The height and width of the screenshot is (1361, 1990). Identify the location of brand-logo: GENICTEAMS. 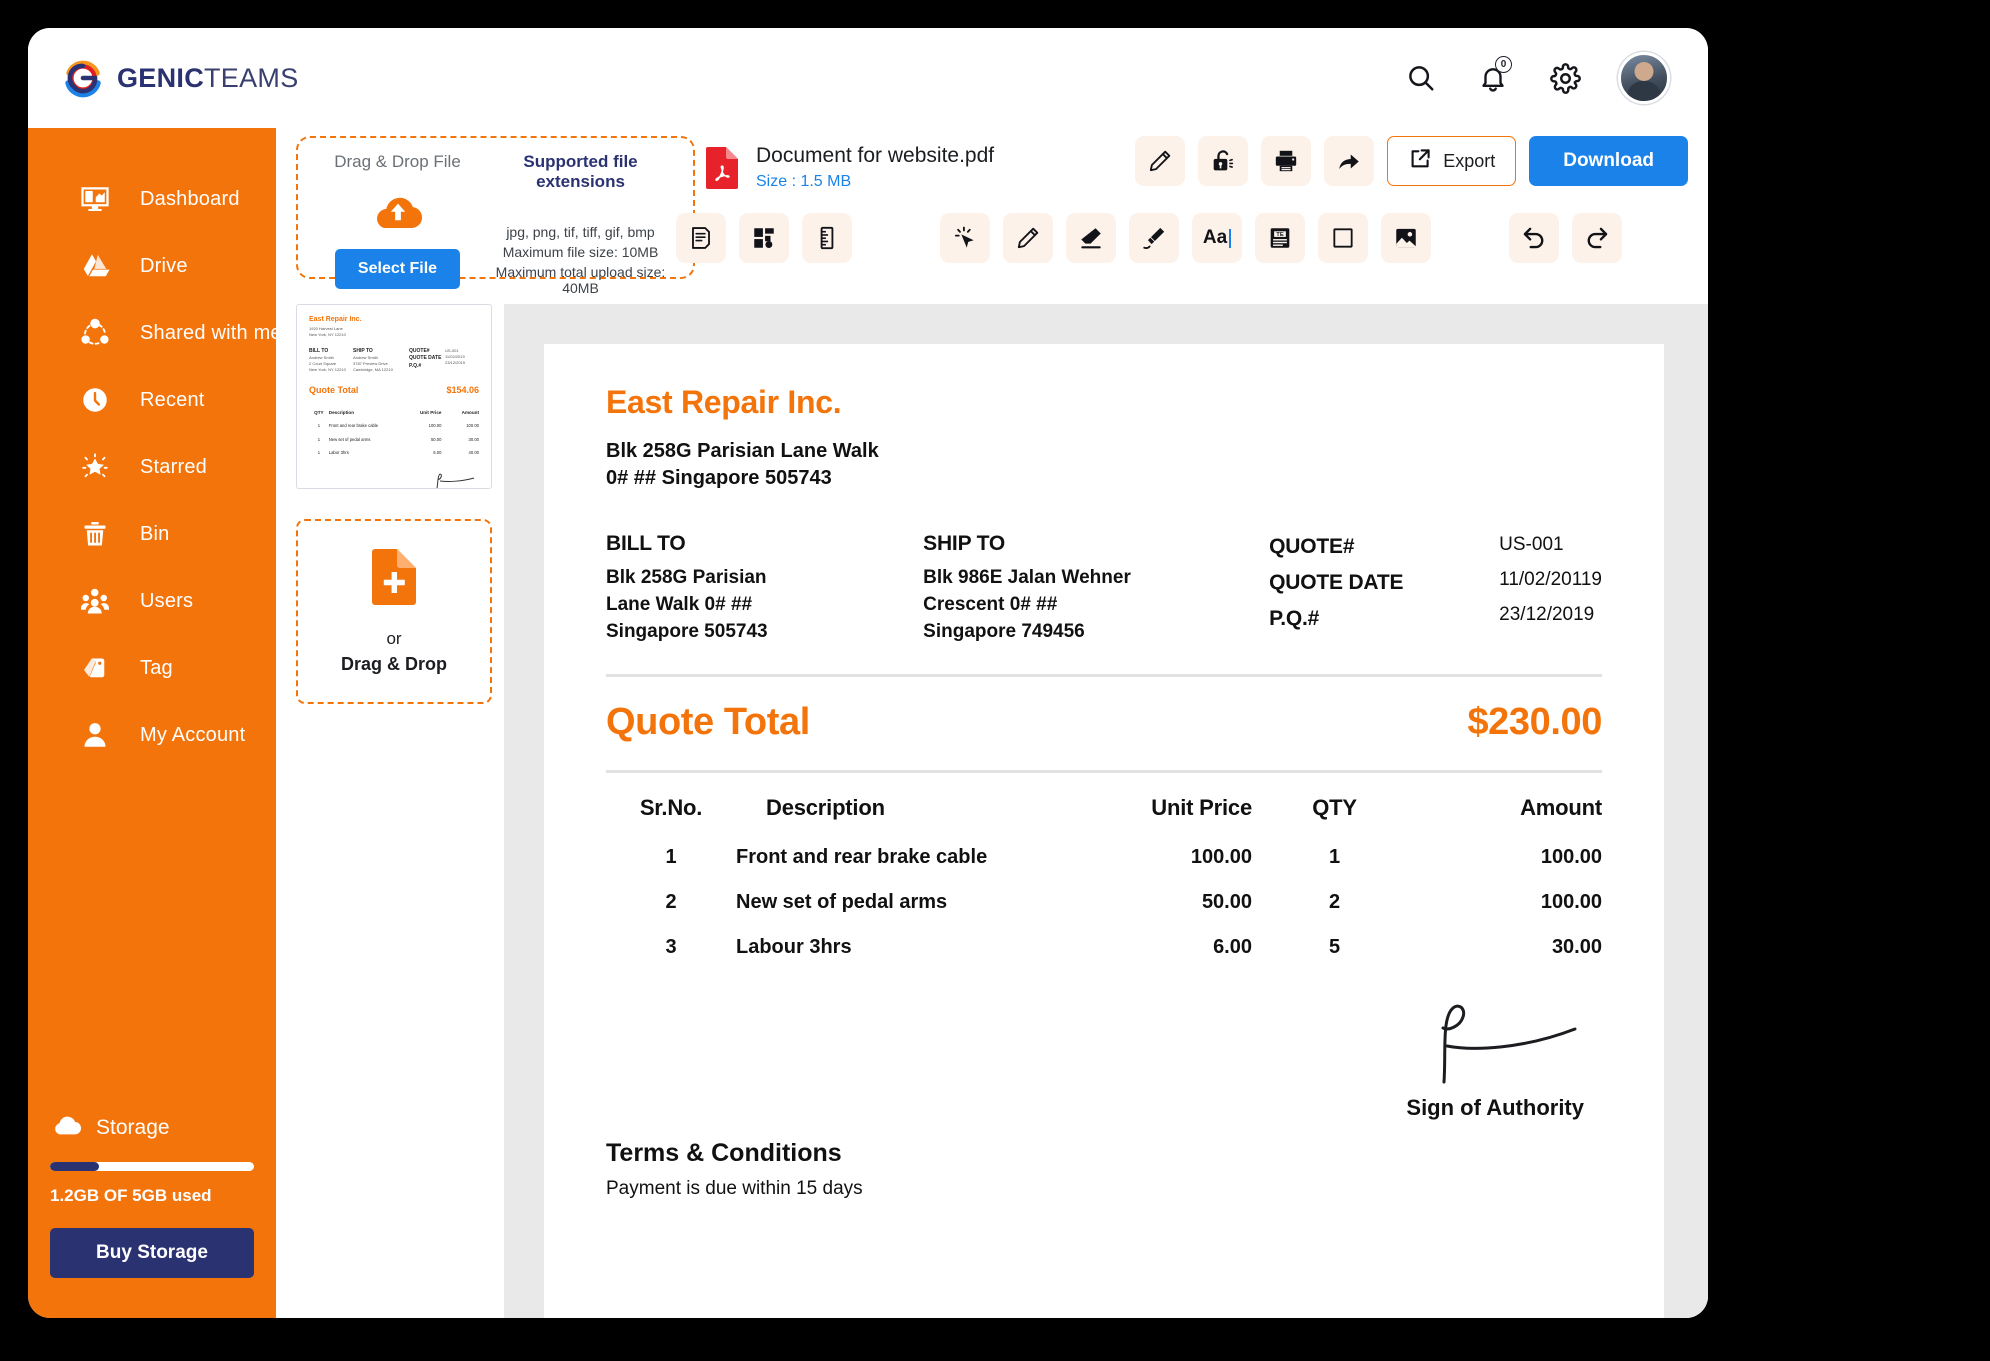
(180, 78).